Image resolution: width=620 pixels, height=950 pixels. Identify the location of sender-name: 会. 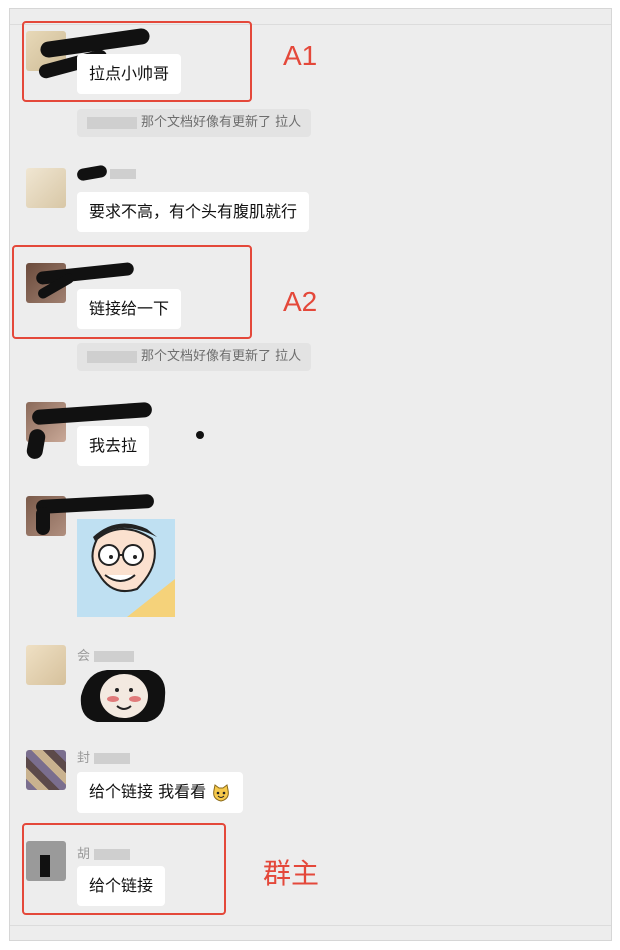
(106, 654).